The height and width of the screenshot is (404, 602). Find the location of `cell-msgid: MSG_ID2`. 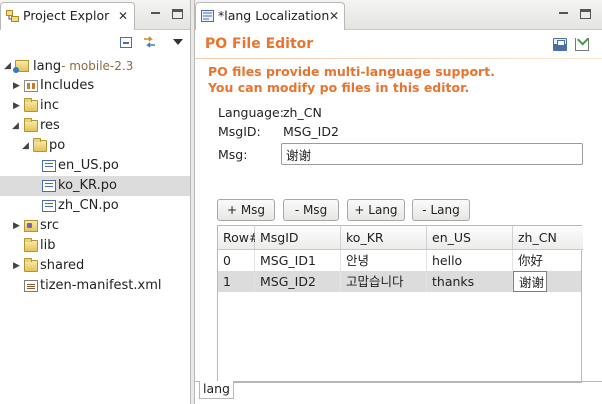

cell-msgid: MSG_ID2 is located at coordinates (298, 281).